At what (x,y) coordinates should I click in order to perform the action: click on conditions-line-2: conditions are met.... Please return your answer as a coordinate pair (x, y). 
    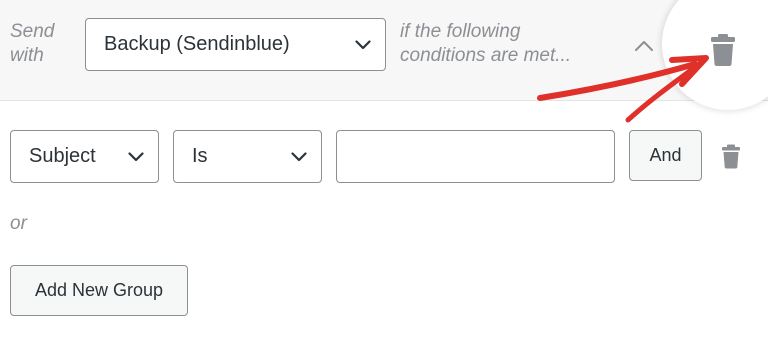
    Looking at the image, I should click on (486, 55).